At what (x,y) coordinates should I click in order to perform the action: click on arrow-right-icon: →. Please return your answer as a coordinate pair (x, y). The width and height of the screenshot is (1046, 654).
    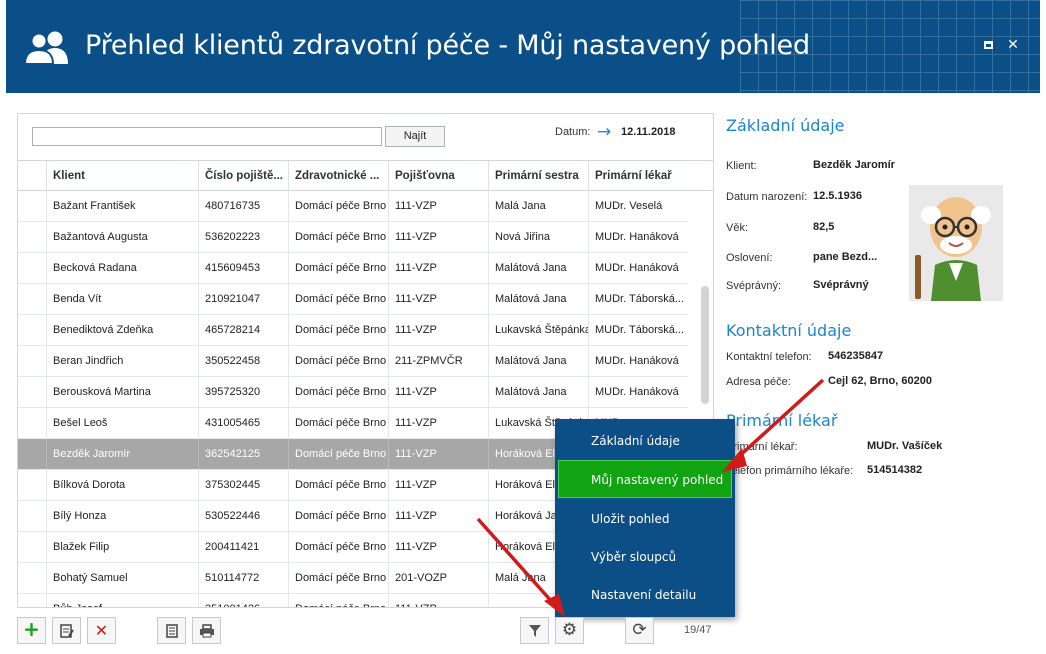
    Looking at the image, I should click on (604, 132).